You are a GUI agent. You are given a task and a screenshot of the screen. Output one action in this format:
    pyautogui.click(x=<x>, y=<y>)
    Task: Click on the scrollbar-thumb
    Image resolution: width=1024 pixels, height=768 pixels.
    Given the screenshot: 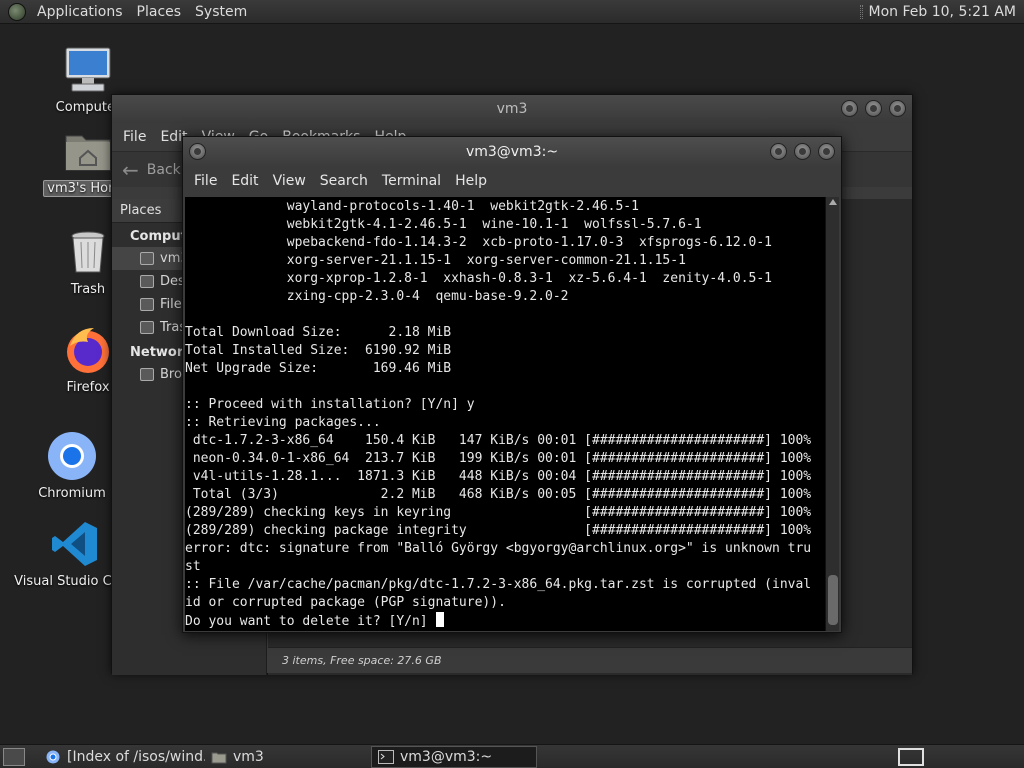 What is the action you would take?
    pyautogui.click(x=833, y=600)
    